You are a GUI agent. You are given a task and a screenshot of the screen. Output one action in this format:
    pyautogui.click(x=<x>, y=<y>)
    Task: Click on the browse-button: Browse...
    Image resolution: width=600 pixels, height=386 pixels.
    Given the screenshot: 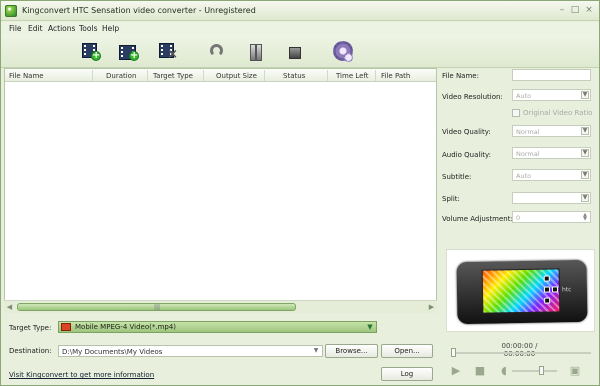 What is the action you would take?
    pyautogui.click(x=351, y=351)
    